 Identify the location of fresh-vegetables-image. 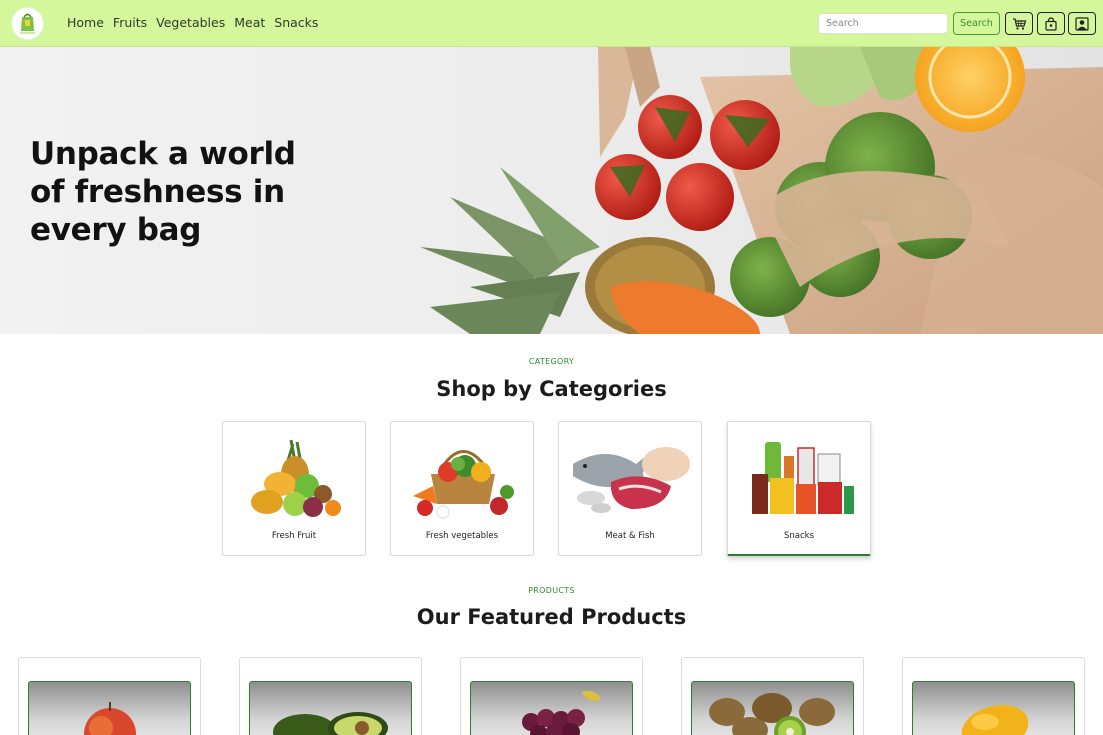
(463, 484).